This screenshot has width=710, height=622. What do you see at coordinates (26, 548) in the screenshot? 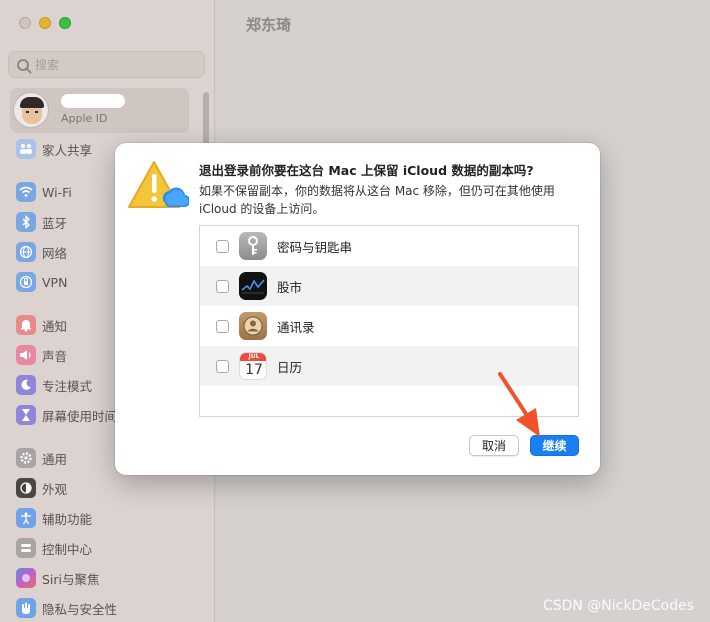
I see `control-center-icon` at bounding box center [26, 548].